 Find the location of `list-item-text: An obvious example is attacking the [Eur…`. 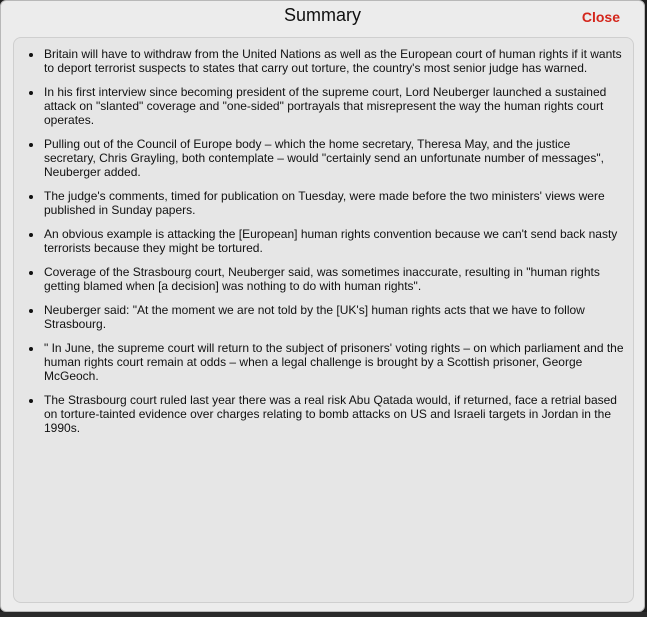

list-item-text: An obvious example is attacking the [Eur… is located at coordinates (331, 241).